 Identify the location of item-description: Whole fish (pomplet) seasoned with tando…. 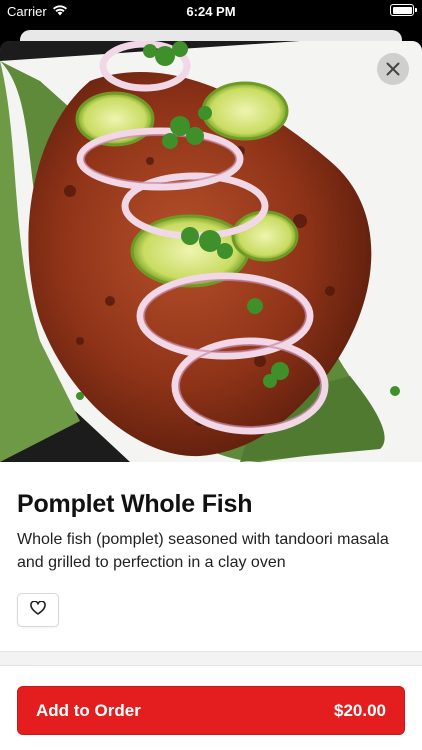
(203, 551).